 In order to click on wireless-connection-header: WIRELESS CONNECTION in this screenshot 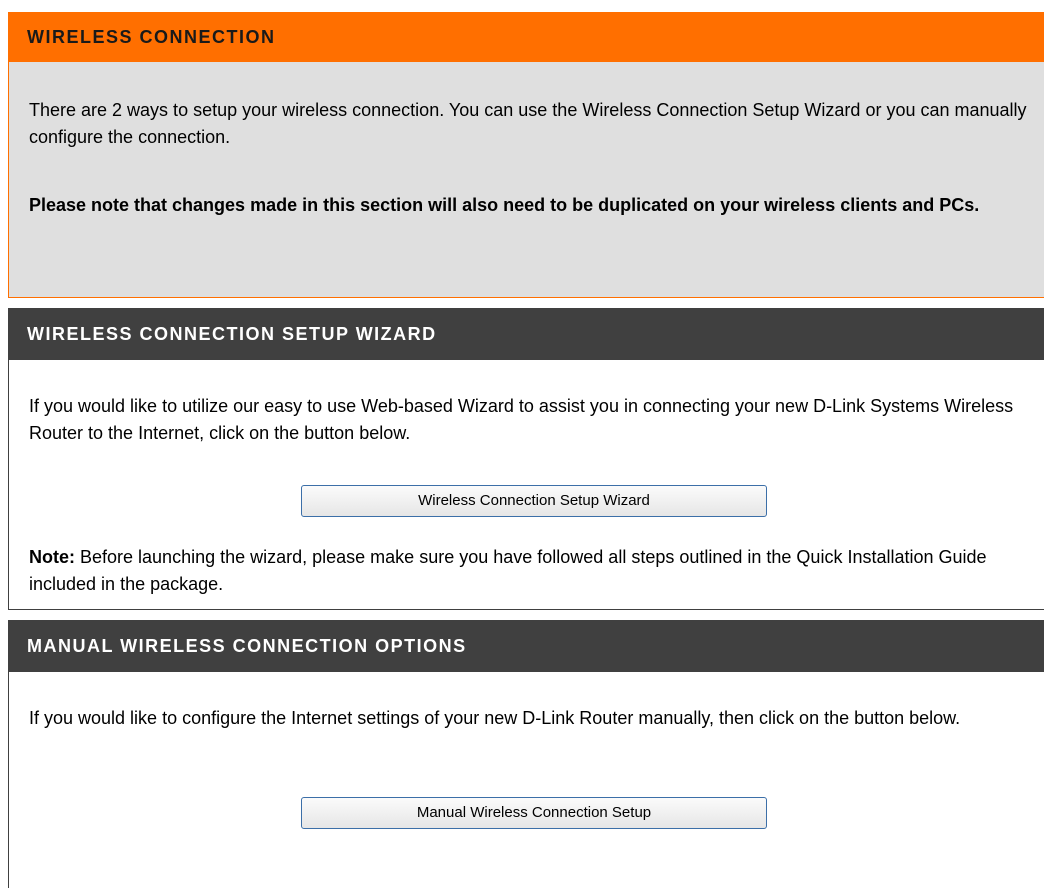, I will do `click(526, 37)`.